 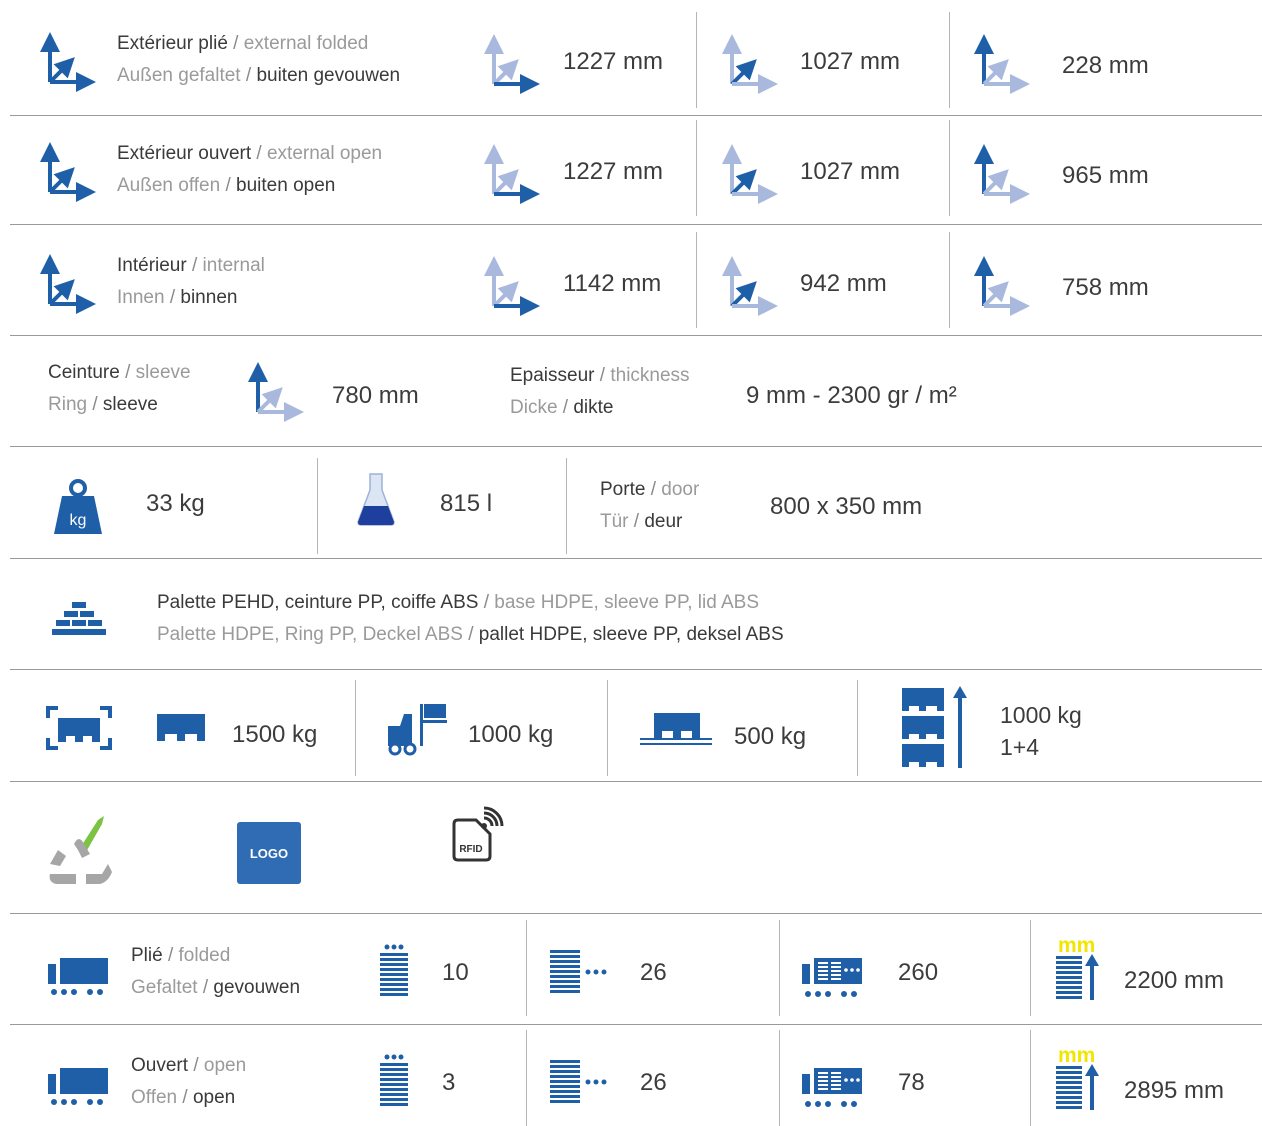 What do you see at coordinates (934, 727) in the screenshot?
I see `stacking-icon` at bounding box center [934, 727].